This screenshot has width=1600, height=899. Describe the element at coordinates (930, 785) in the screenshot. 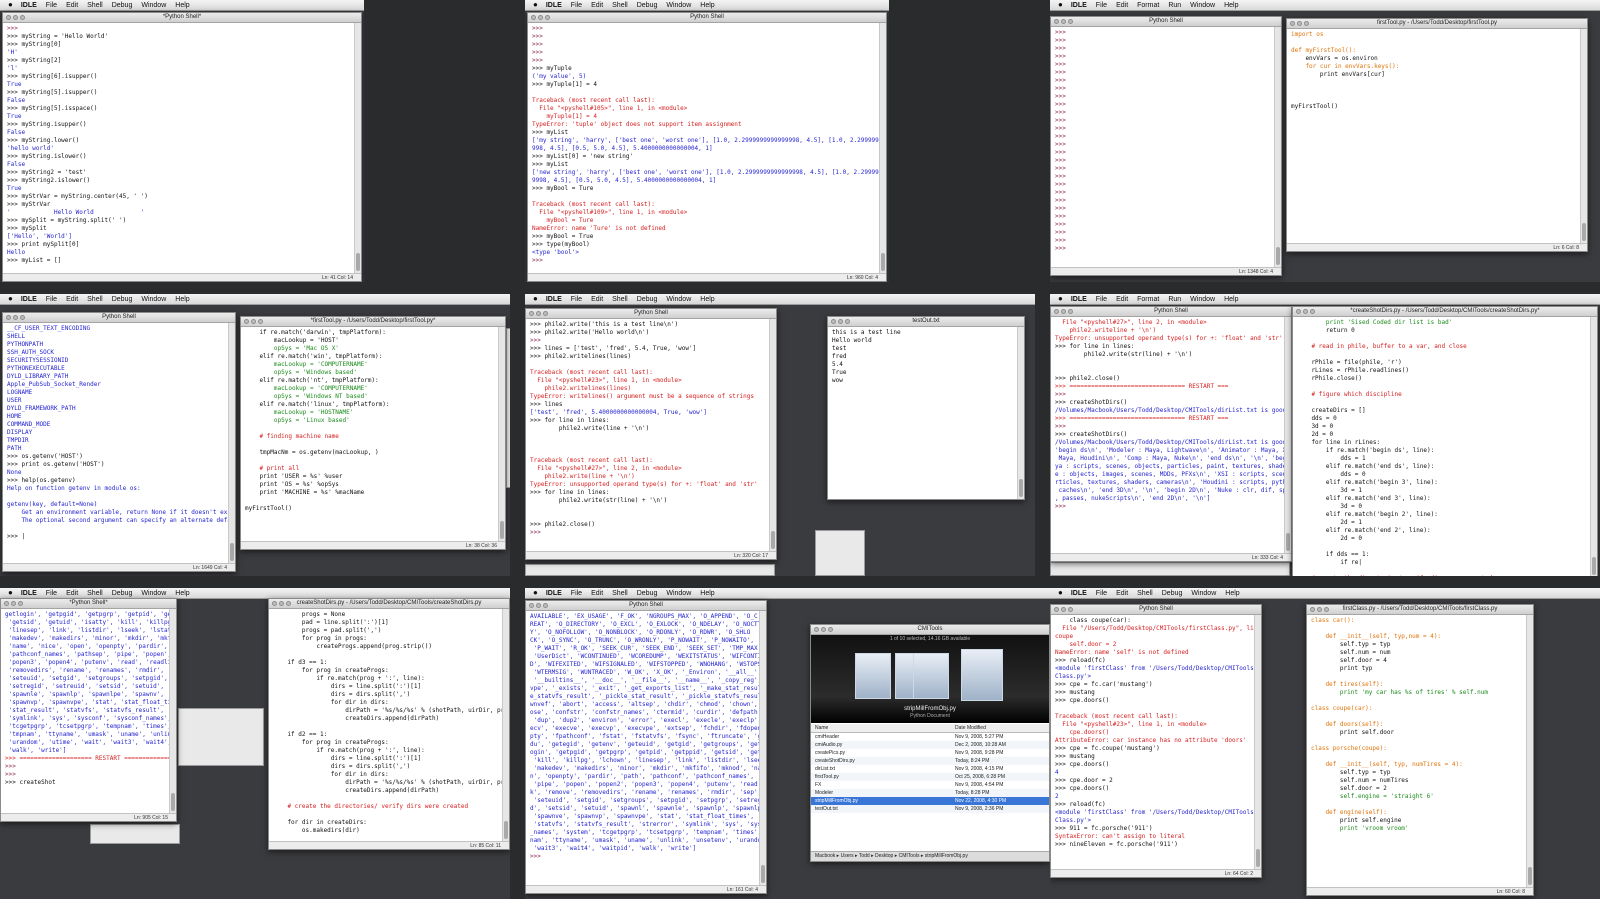

I see `file-row: FX Nov 9, 2008, 4:54 PM` at that location.